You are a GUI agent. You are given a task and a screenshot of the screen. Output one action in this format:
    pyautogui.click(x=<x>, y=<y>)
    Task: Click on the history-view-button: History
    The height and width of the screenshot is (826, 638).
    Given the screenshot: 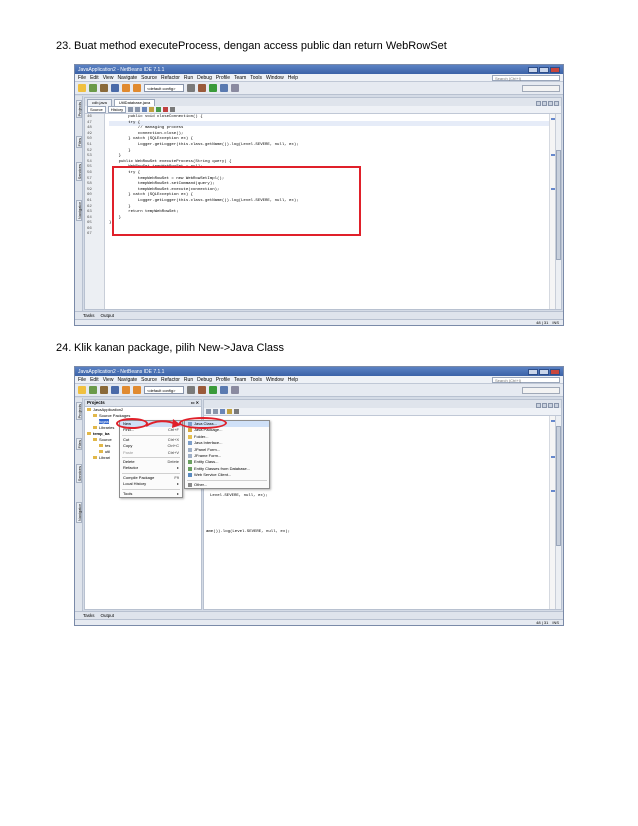 What is the action you would take?
    pyautogui.click(x=117, y=109)
    